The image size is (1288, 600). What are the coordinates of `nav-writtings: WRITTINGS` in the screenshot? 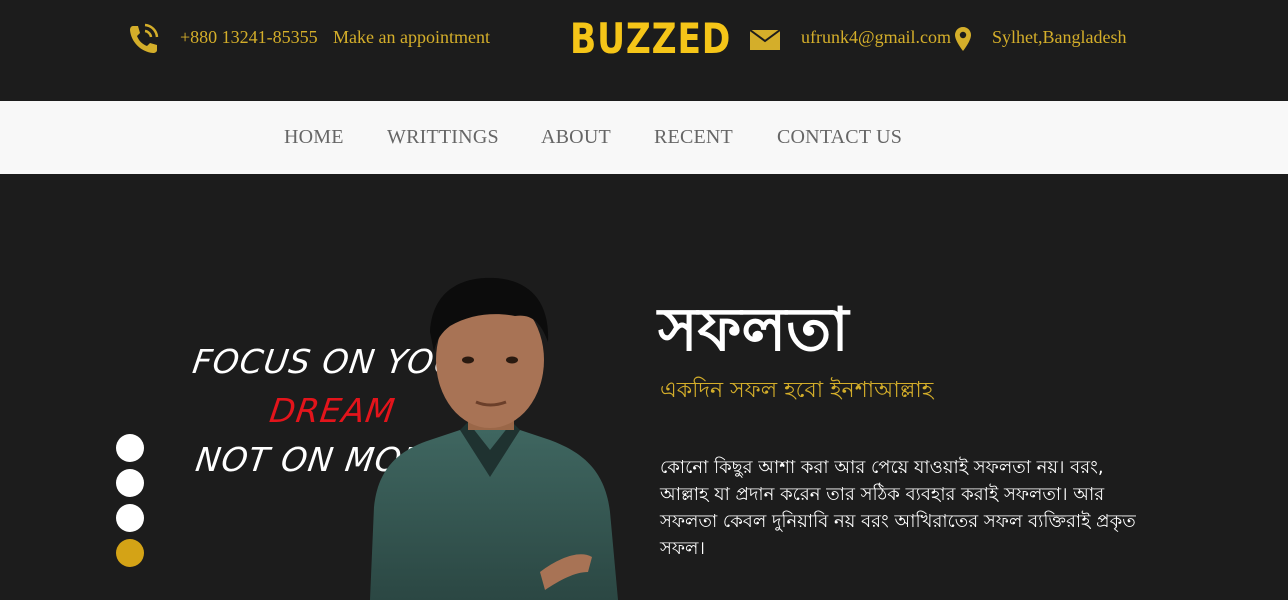 It's located at (443, 137).